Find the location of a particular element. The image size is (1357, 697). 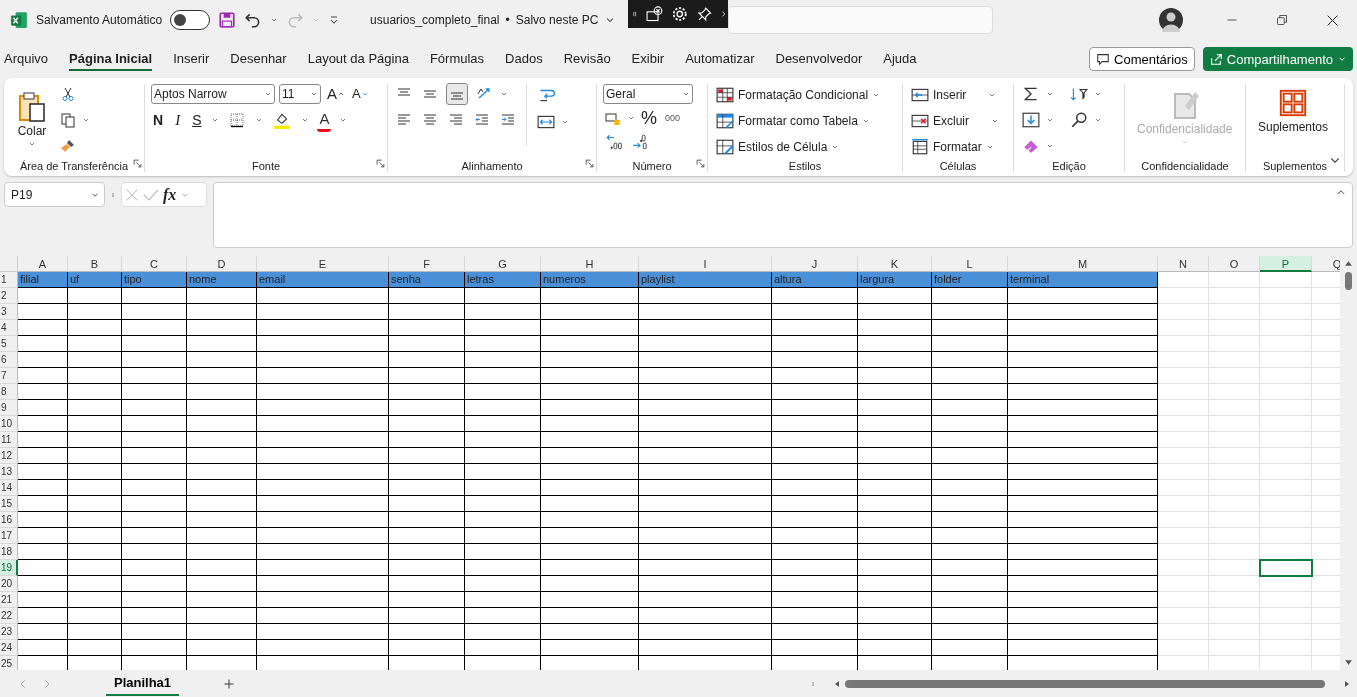

scroll-right-icon is located at coordinates (1347, 683).